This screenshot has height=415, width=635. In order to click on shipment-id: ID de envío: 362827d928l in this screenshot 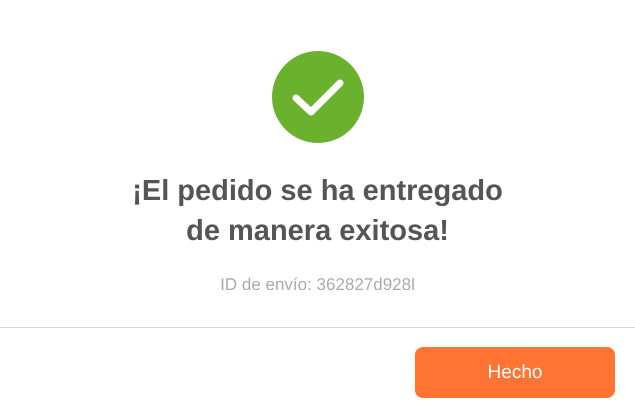, I will do `click(317, 285)`.